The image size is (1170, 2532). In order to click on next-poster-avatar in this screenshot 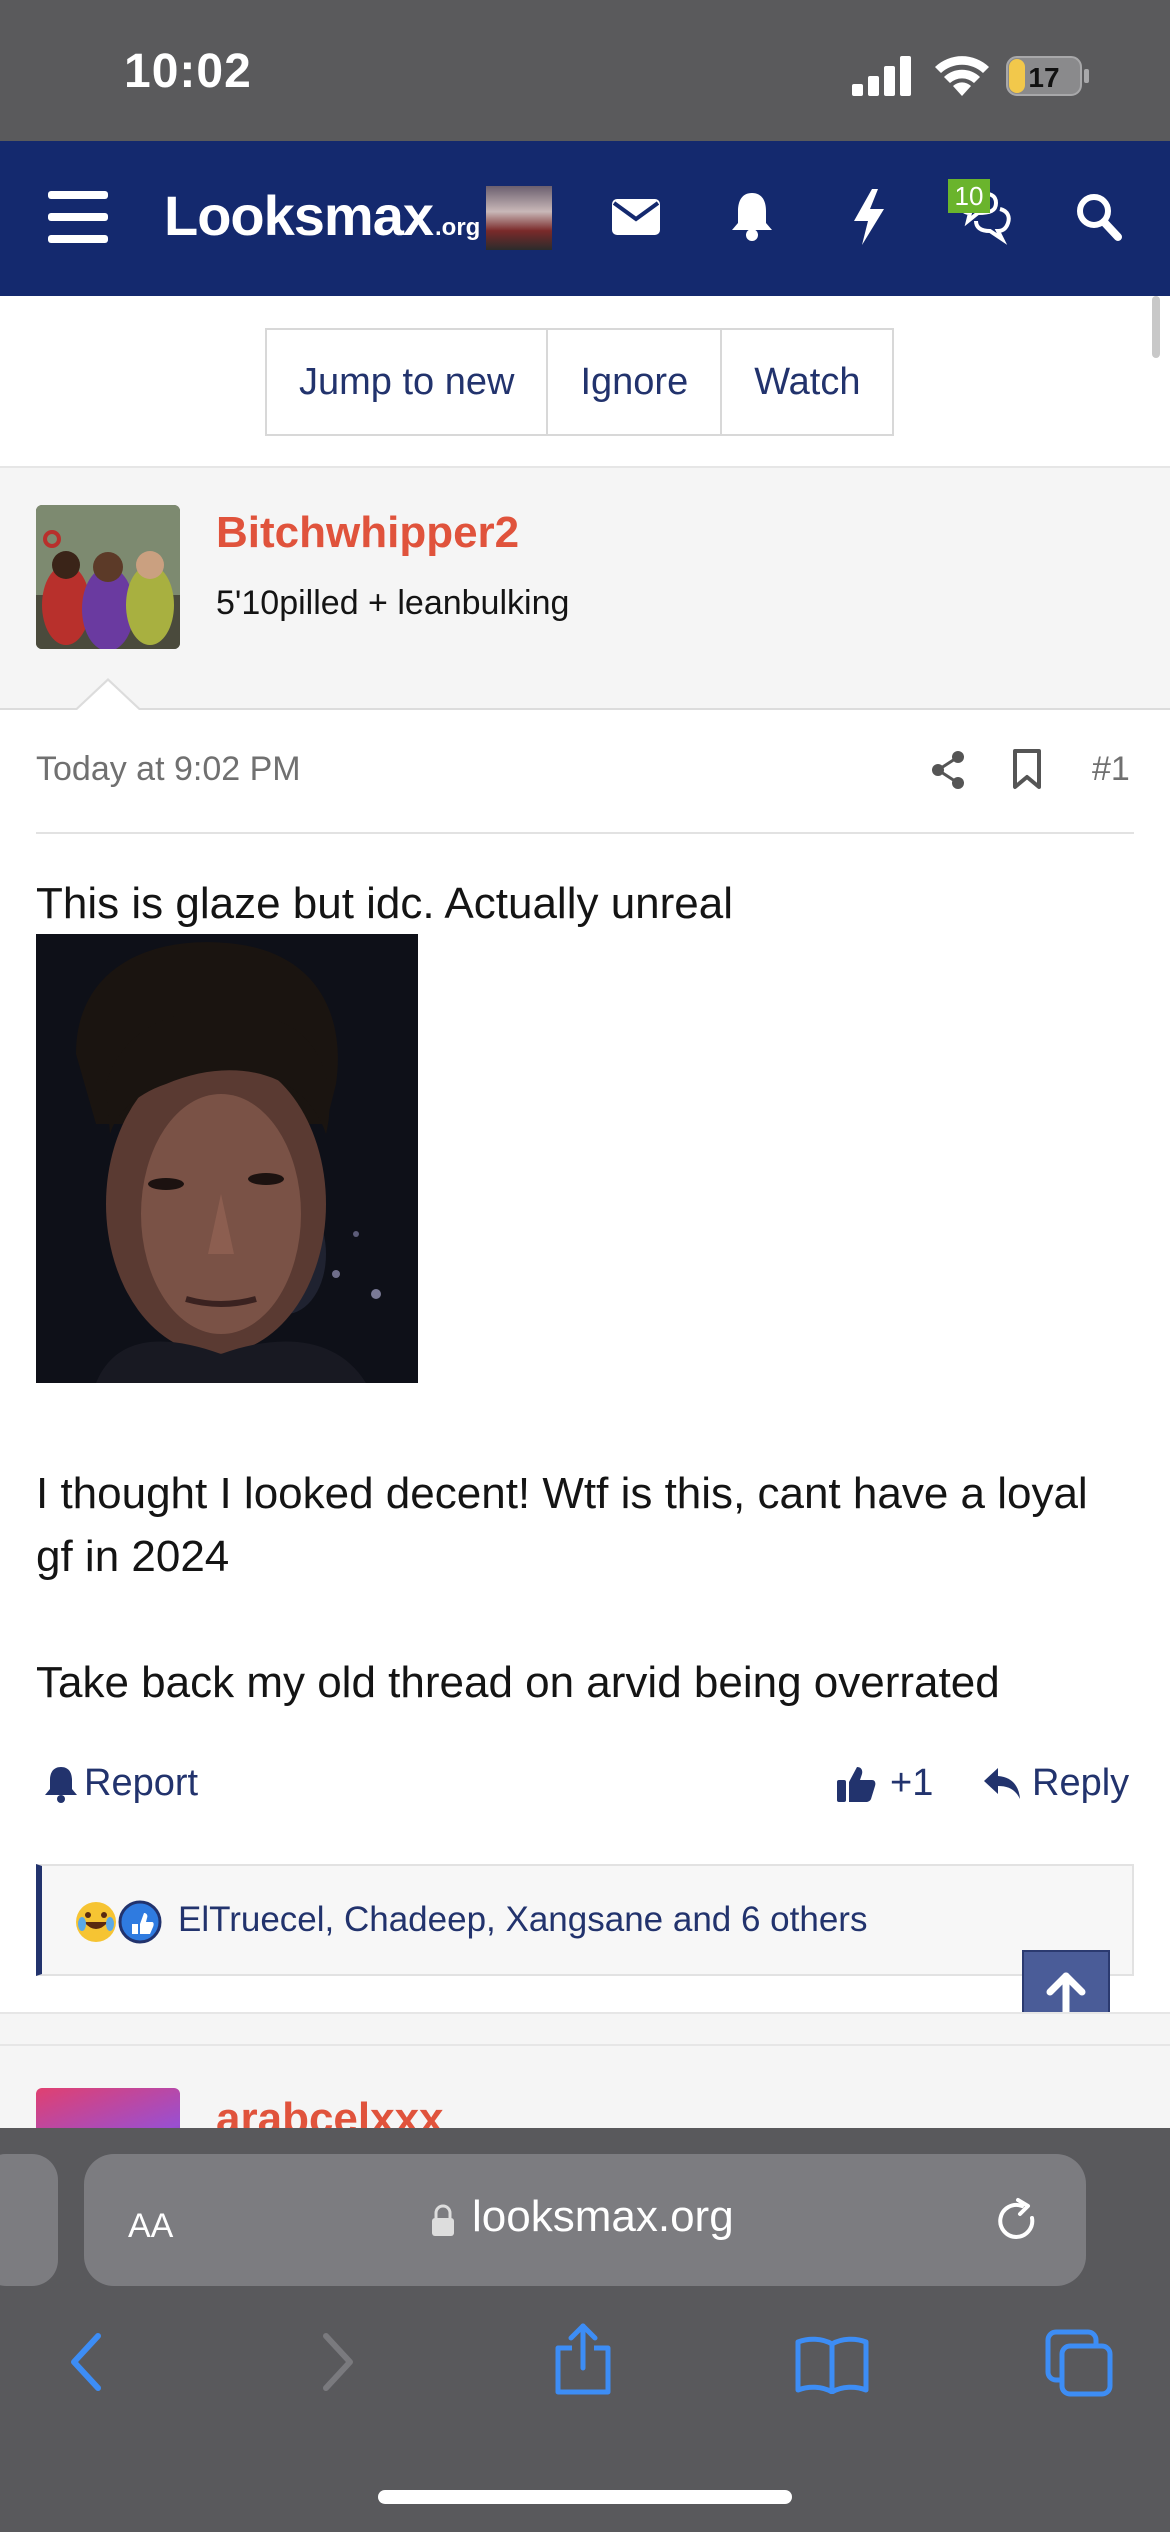, I will do `click(108, 2109)`.